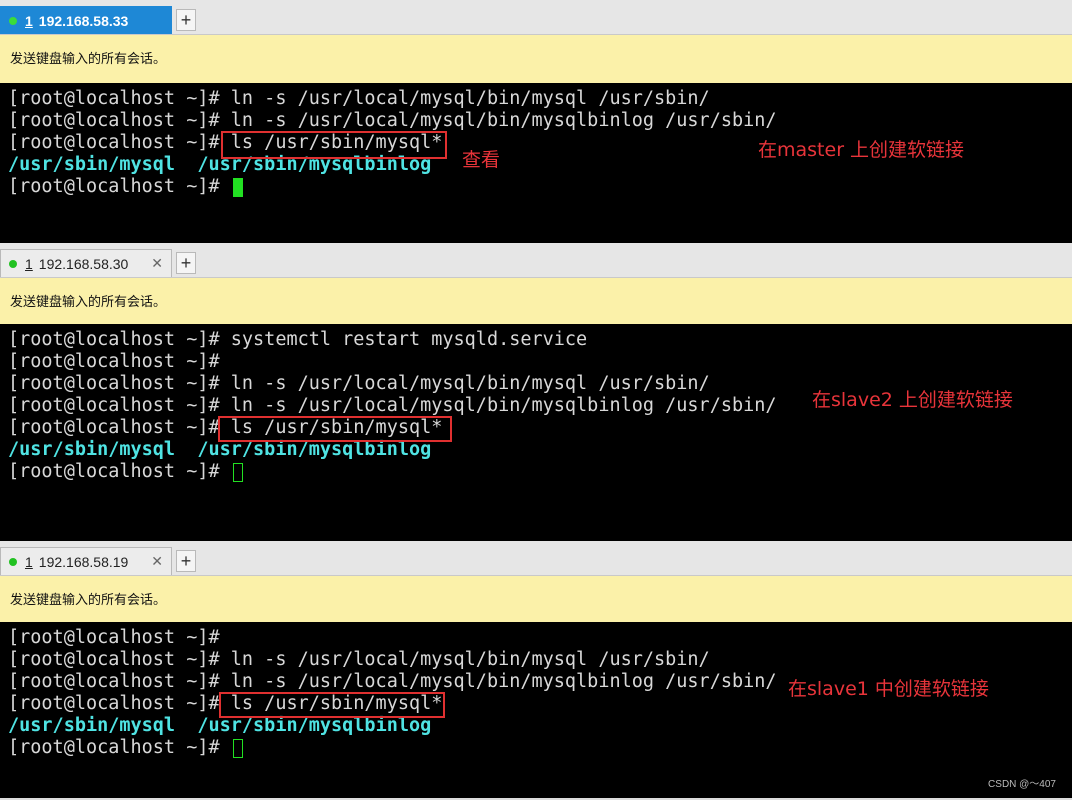 The height and width of the screenshot is (800, 1072). Describe the element at coordinates (888, 689) in the screenshot. I see `annotation-slave1: 在slave1 中创建软链接` at that location.